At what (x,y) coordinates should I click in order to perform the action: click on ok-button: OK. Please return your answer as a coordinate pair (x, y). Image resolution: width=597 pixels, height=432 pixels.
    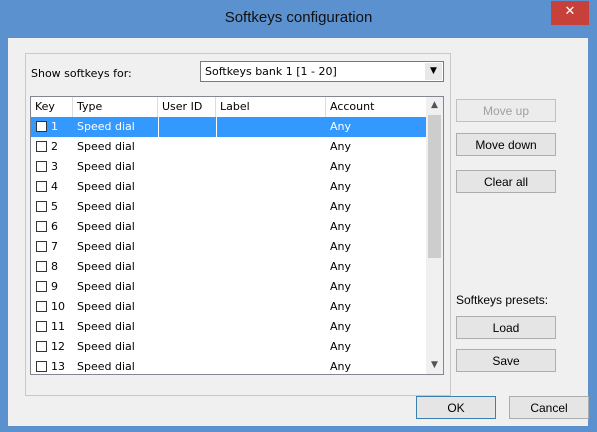
    Looking at the image, I should click on (456, 407).